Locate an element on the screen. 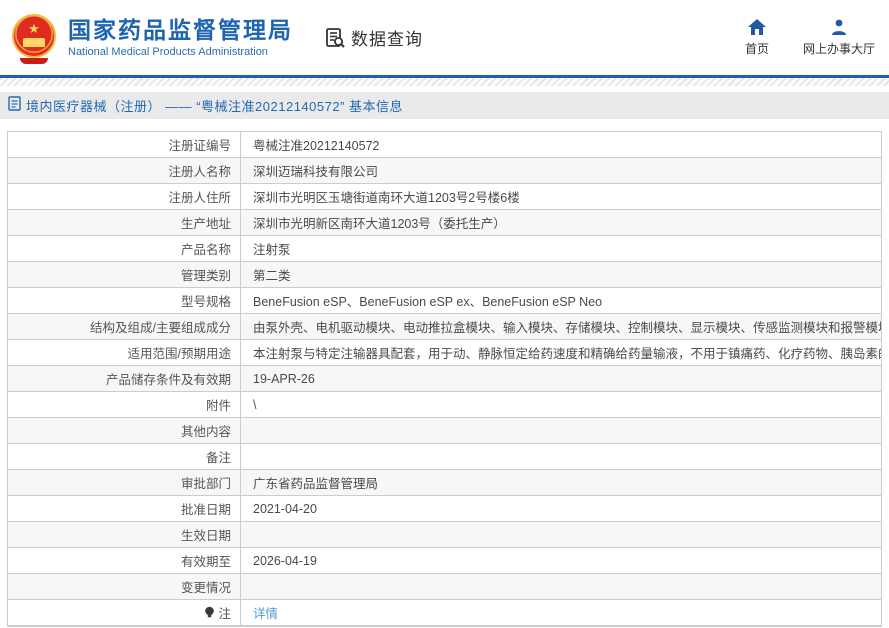 This screenshot has height=628, width=889. header-nav: 首页 网上办事大厅 is located at coordinates (810, 37).